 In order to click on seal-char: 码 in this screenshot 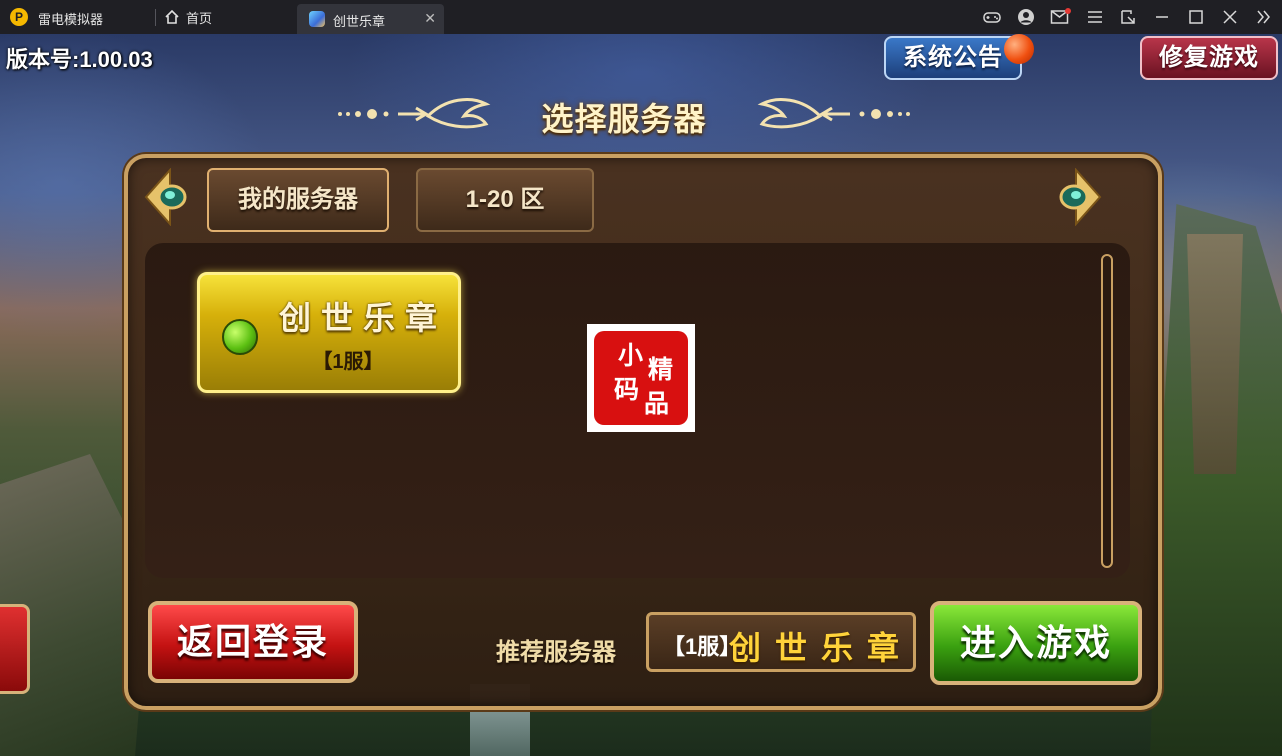, I will do `click(627, 389)`.